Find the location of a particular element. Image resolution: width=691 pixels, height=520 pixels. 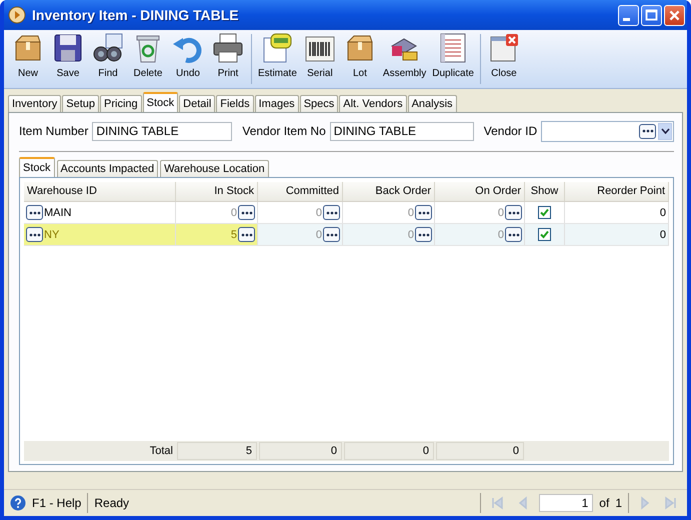

toolbar-button: Print is located at coordinates (228, 59).